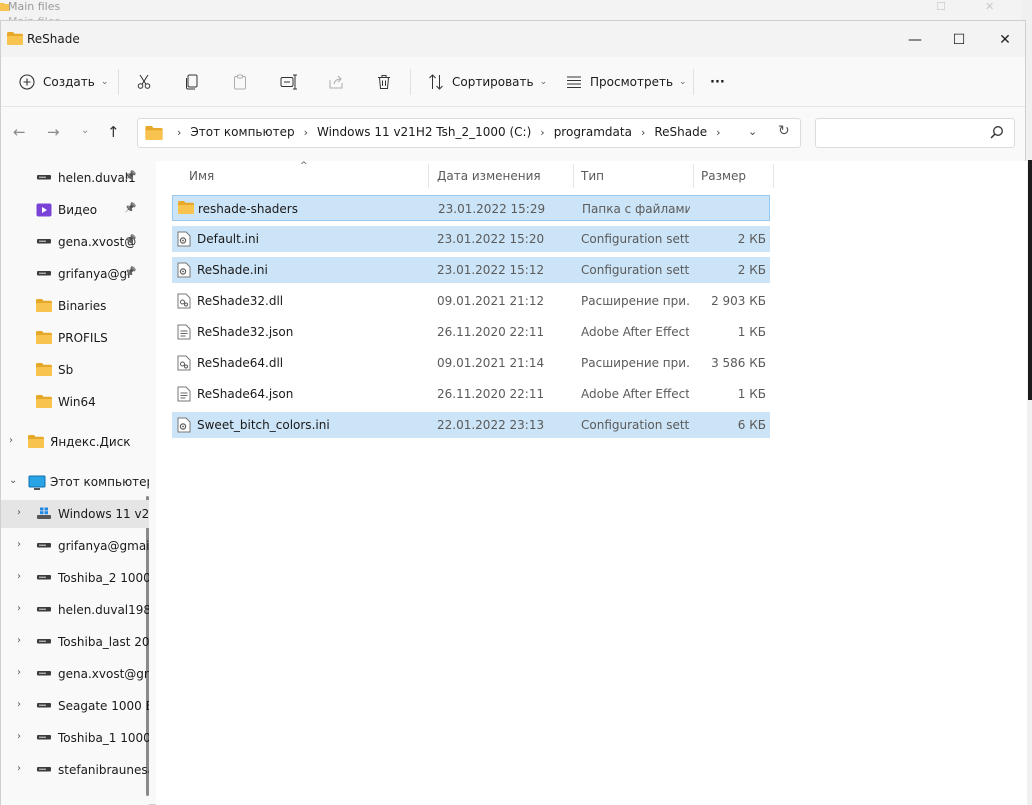  I want to click on delete-button, so click(384, 82).